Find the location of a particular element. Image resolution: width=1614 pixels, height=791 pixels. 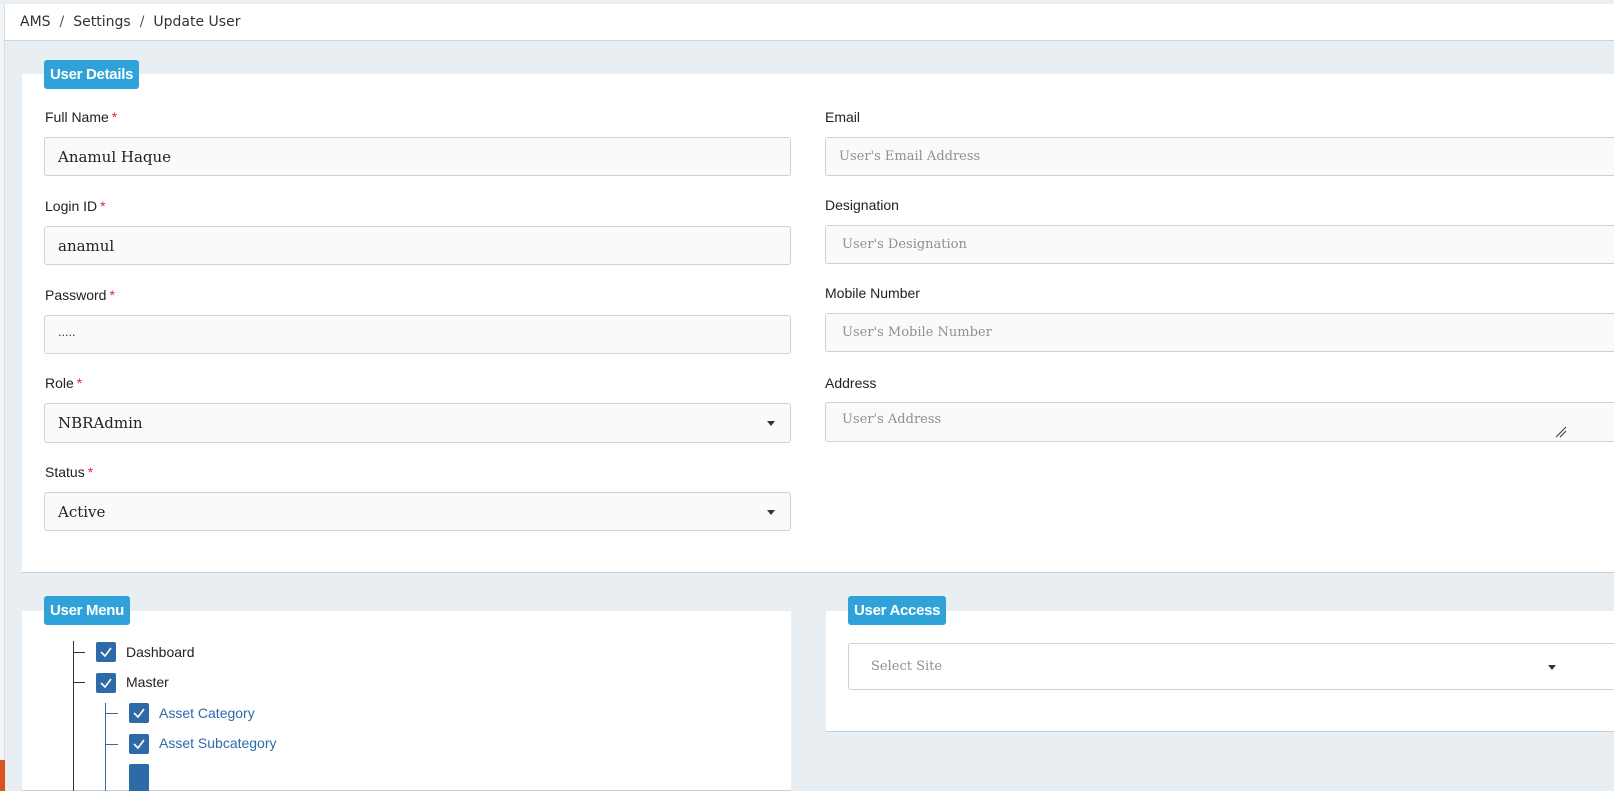

role-value: NBRAdmin is located at coordinates (100, 423).